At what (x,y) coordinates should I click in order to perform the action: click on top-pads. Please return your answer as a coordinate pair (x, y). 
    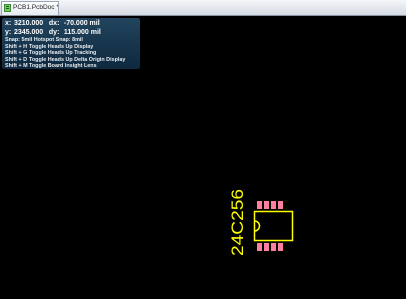
    Looking at the image, I should click on (270, 205).